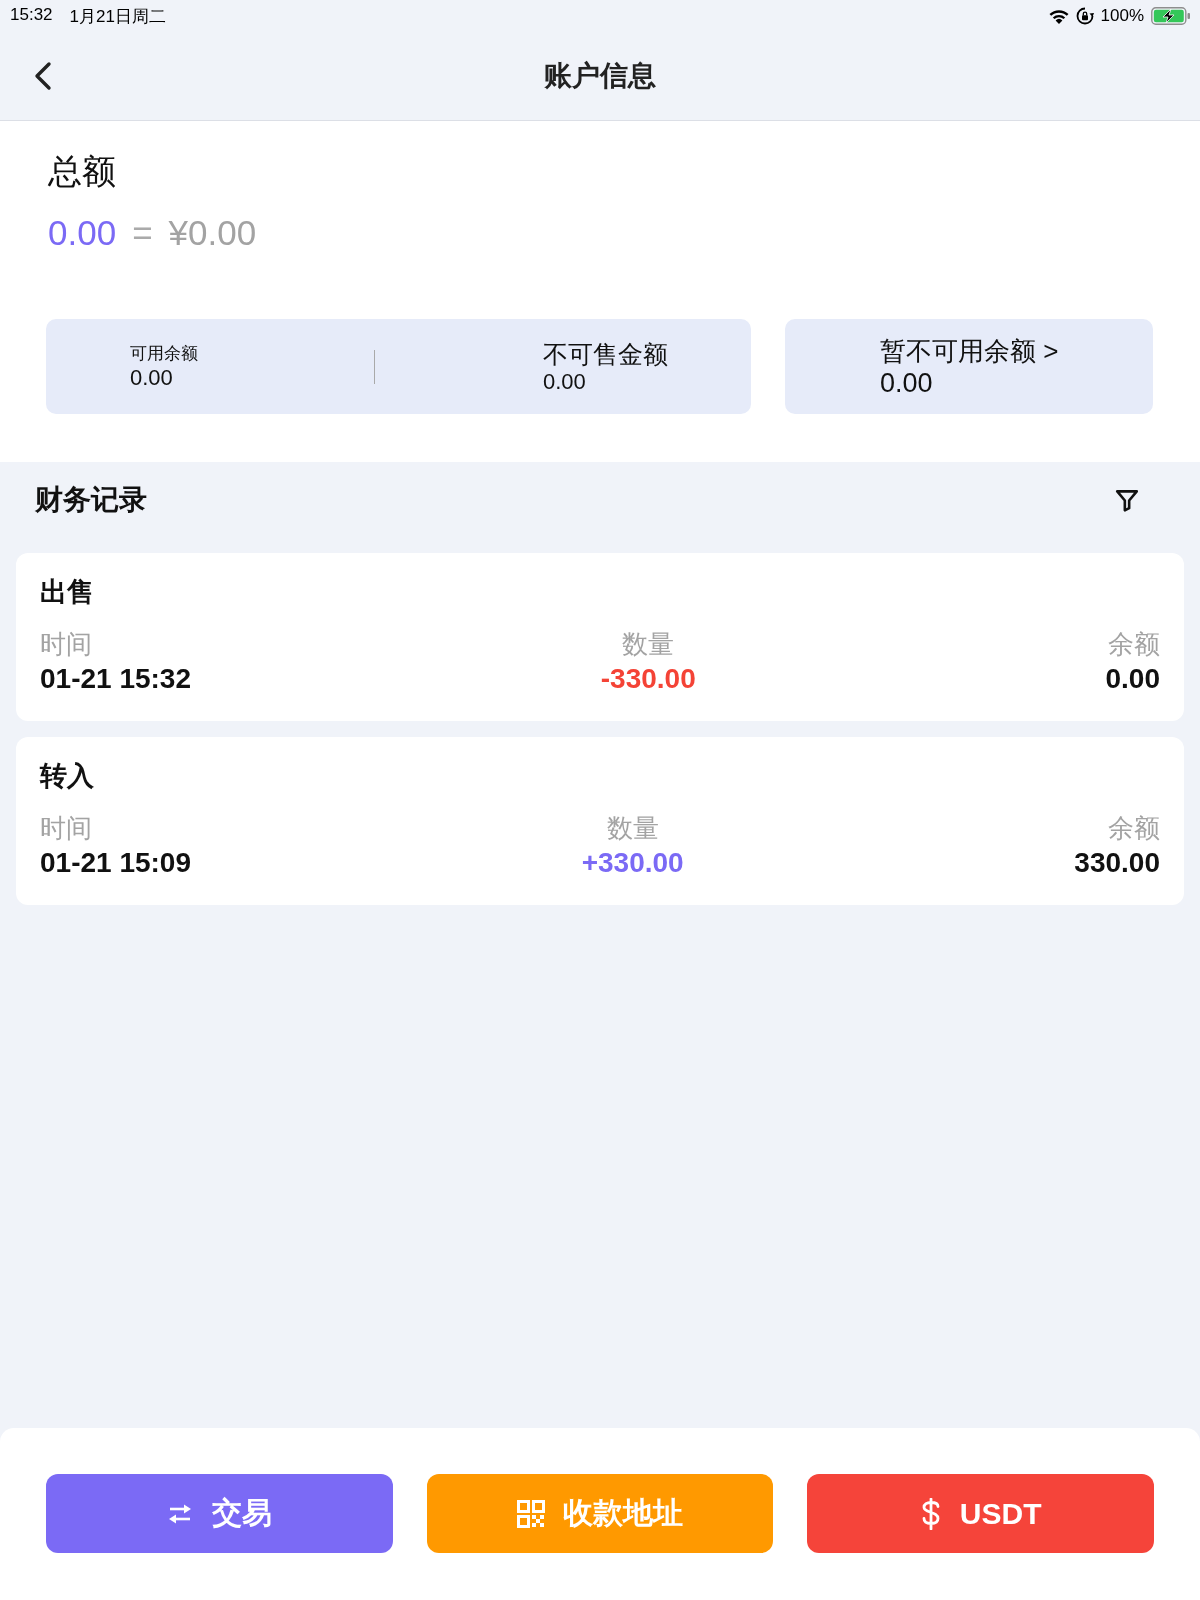 Image resolution: width=1200 pixels, height=1600 pixels. What do you see at coordinates (115, 679) in the screenshot?
I see `record-time: 01-21 15:32` at bounding box center [115, 679].